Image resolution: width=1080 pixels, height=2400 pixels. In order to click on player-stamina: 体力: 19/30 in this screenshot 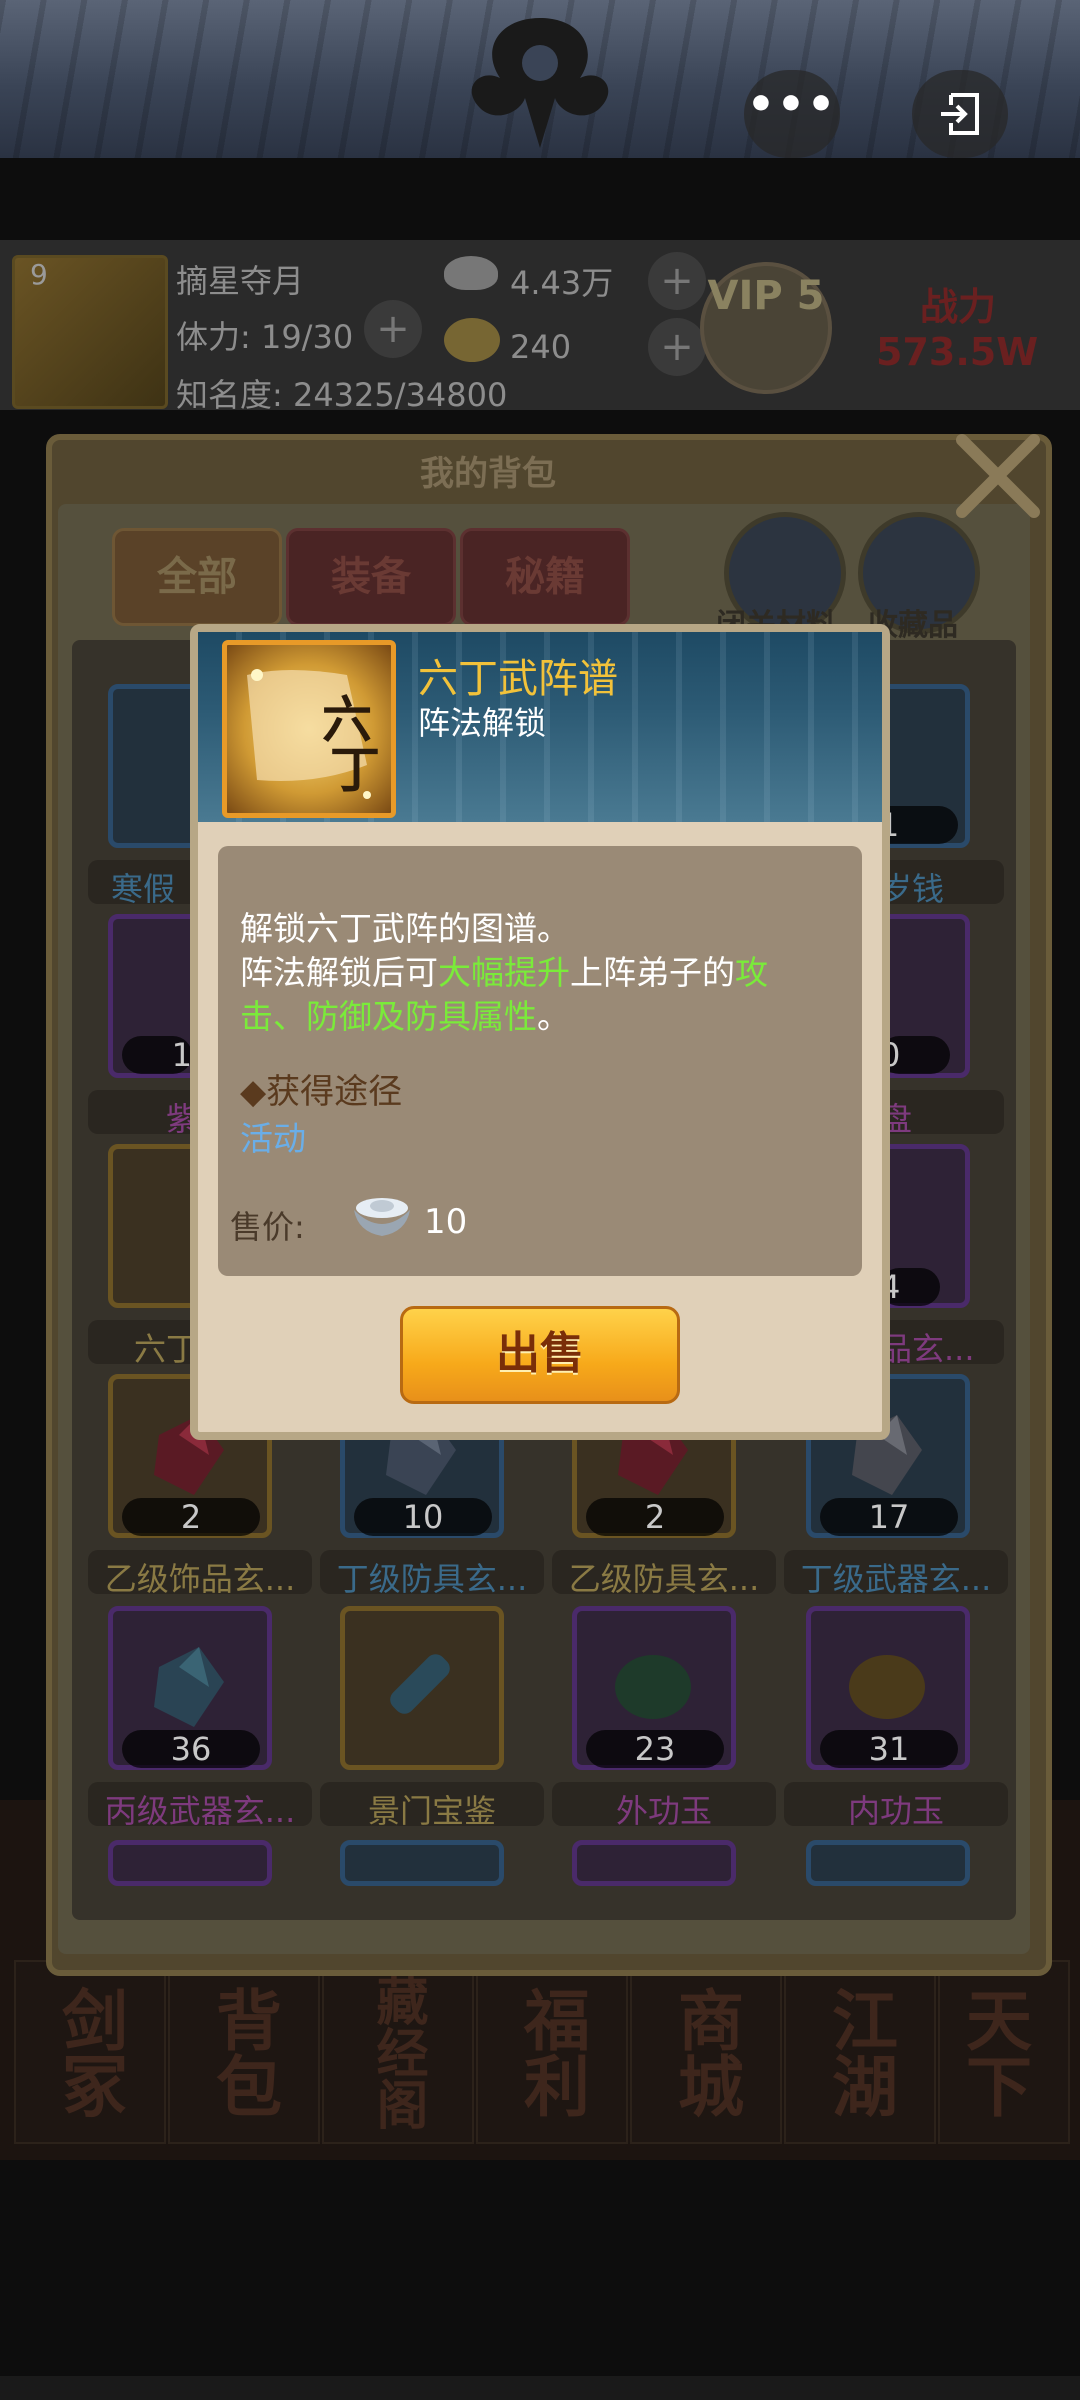, I will do `click(265, 337)`.